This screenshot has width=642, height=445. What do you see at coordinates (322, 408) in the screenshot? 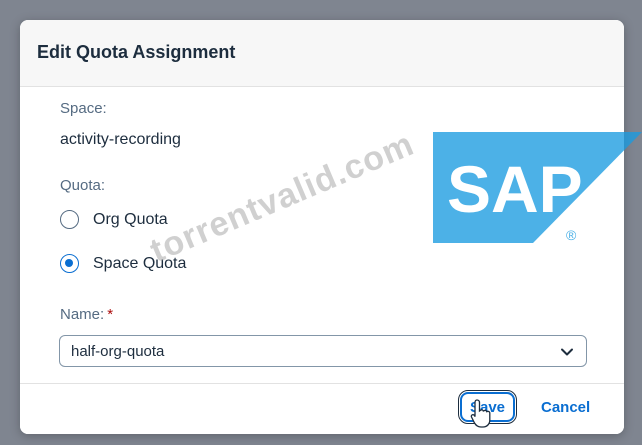
I see `dialog-footer: Save Cancel` at bounding box center [322, 408].